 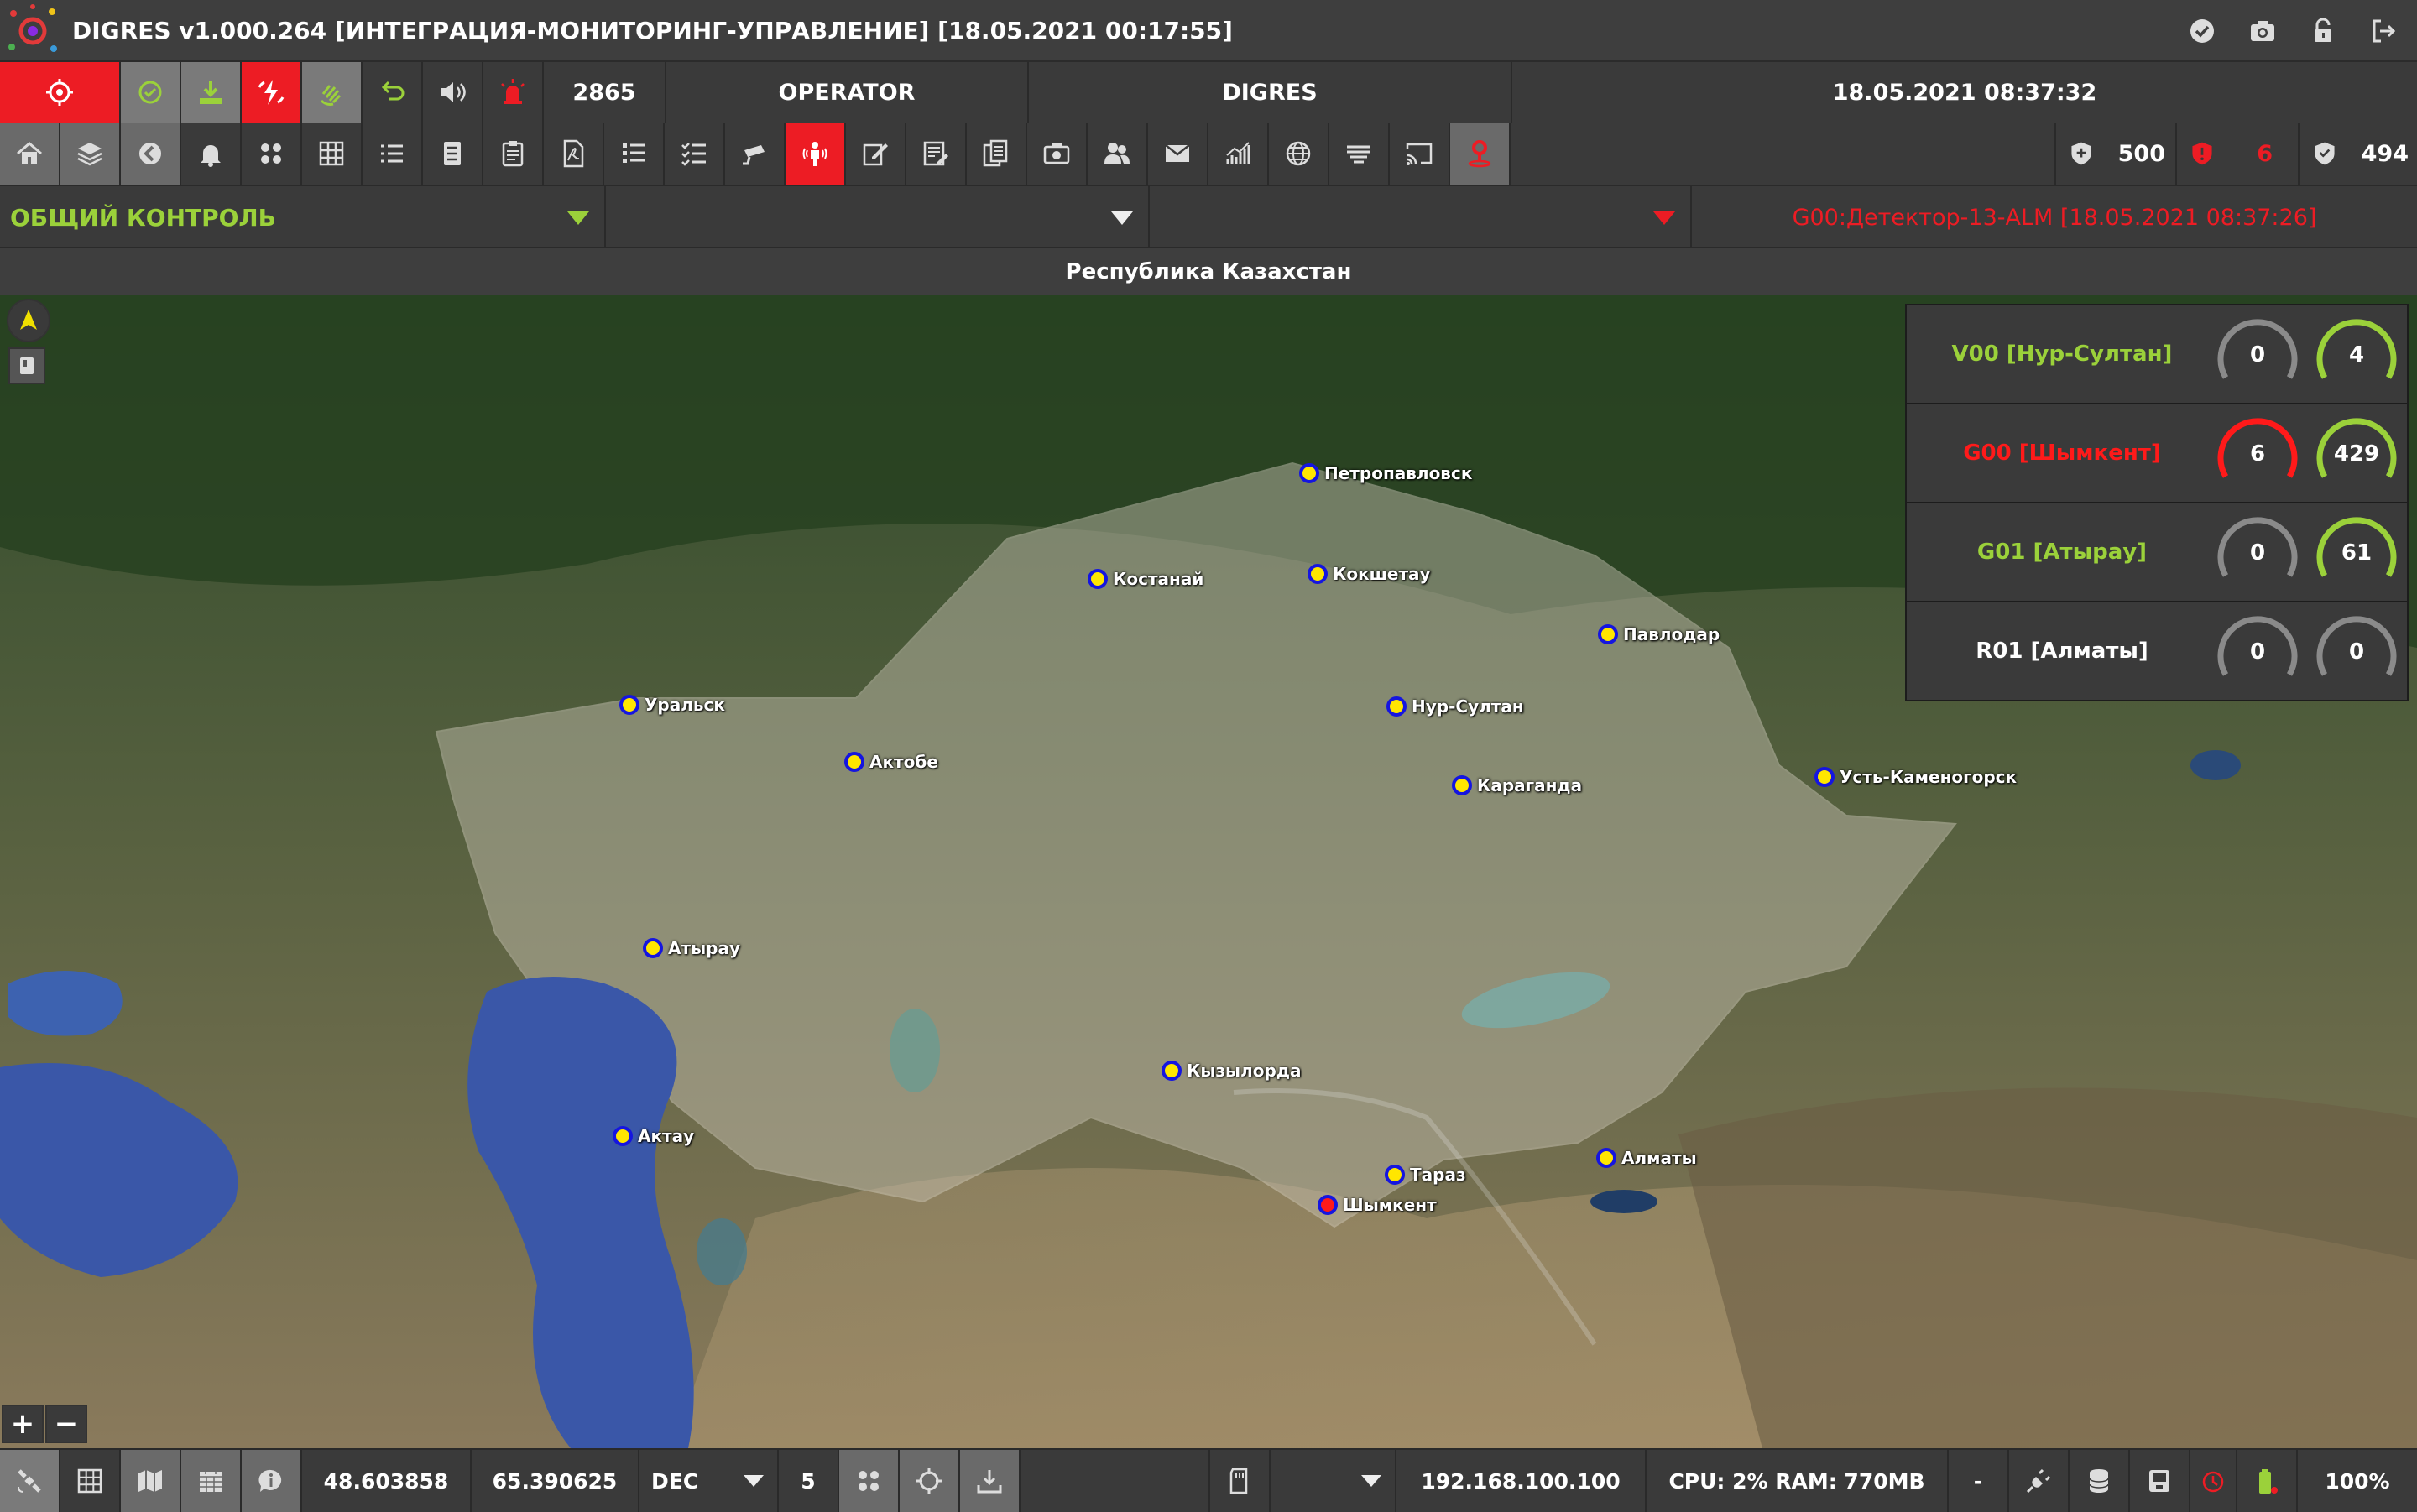 What do you see at coordinates (513, 93) in the screenshot?
I see `alarm-light-button` at bounding box center [513, 93].